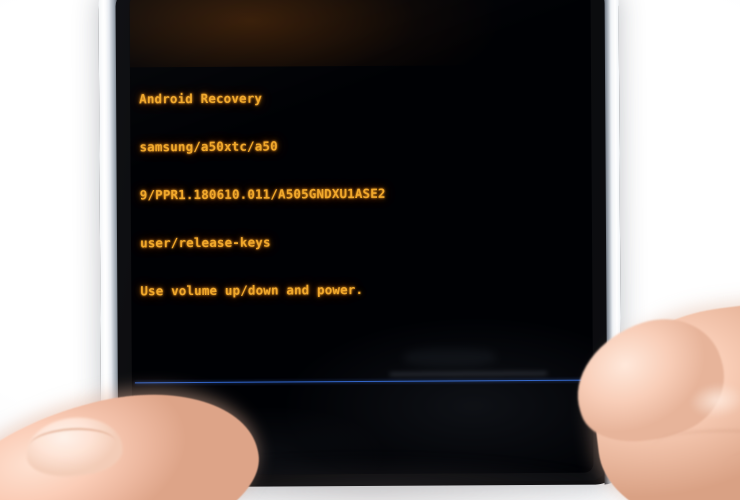  I want to click on header-line-build: 9/PPR1.180610.011/A505GNDXU1ASE2, so click(262, 194).